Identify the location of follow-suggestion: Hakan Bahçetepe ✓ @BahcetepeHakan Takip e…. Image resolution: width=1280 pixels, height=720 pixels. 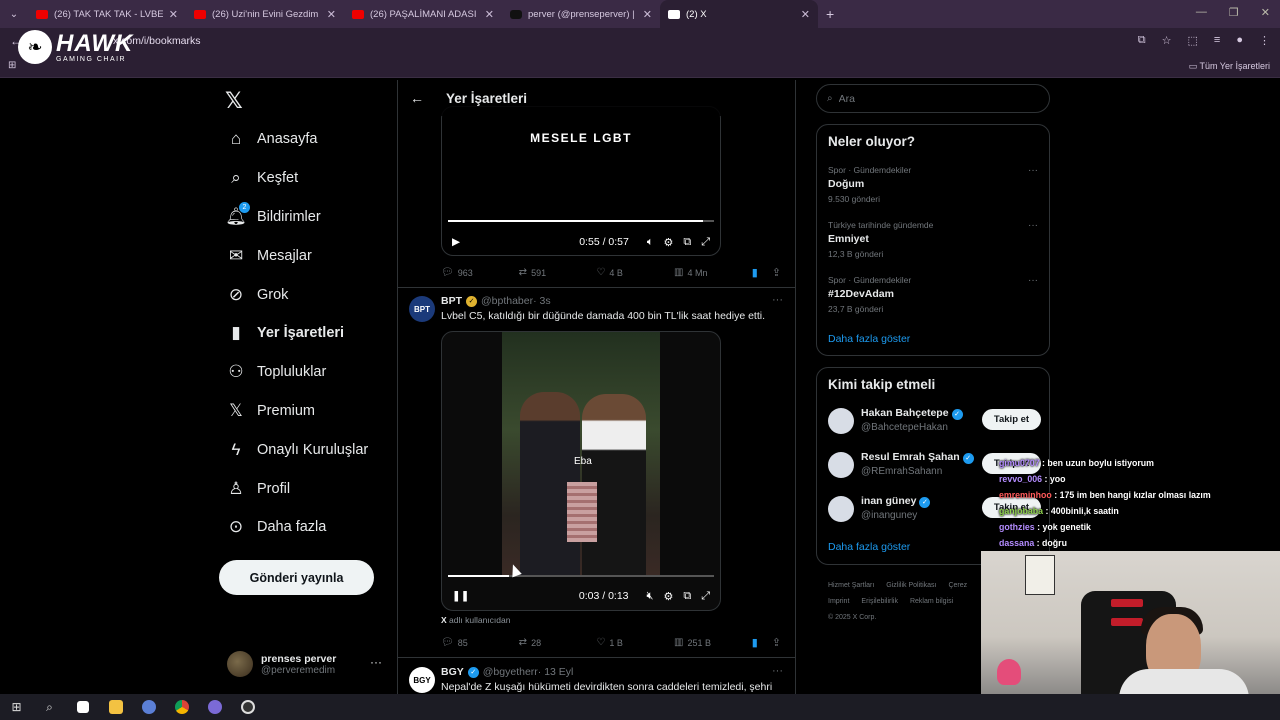
(934, 422).